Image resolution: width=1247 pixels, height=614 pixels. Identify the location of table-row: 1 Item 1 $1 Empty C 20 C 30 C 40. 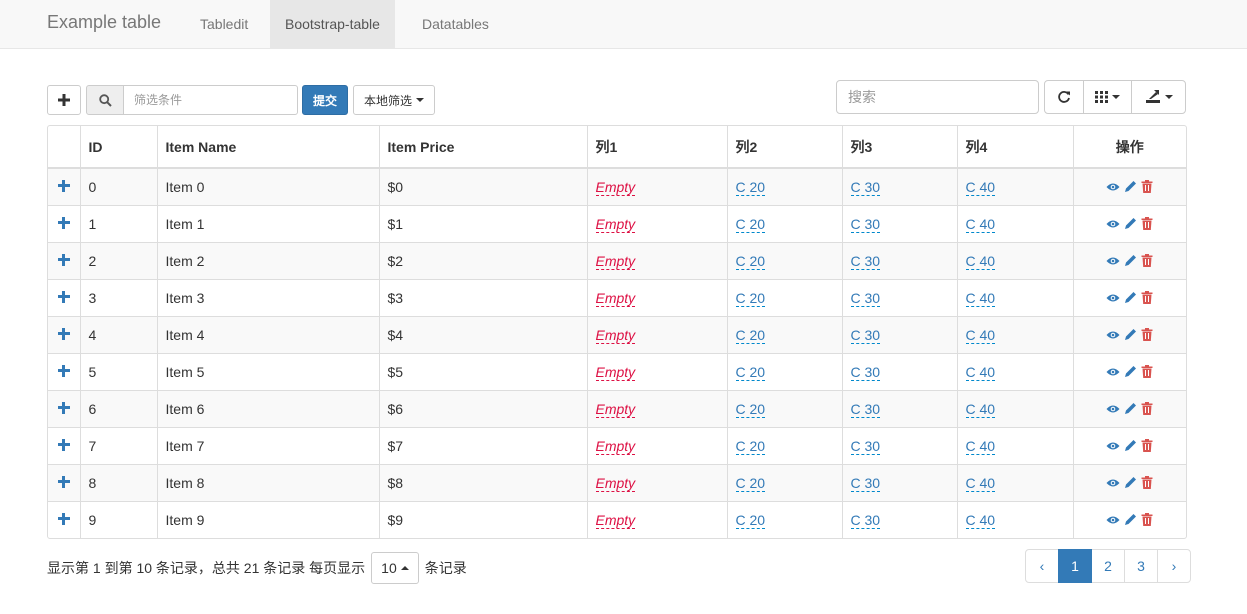
(617, 224).